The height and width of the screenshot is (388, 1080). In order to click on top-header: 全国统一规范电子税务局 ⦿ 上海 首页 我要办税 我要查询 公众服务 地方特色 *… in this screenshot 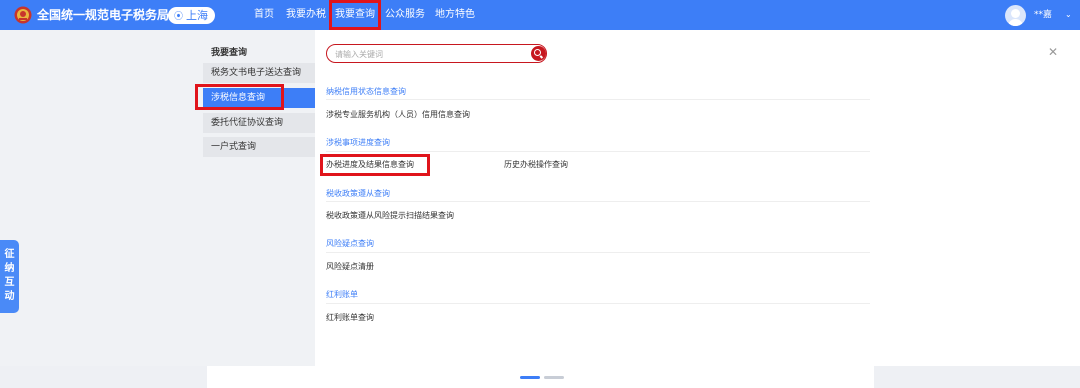, I will do `click(540, 15)`.